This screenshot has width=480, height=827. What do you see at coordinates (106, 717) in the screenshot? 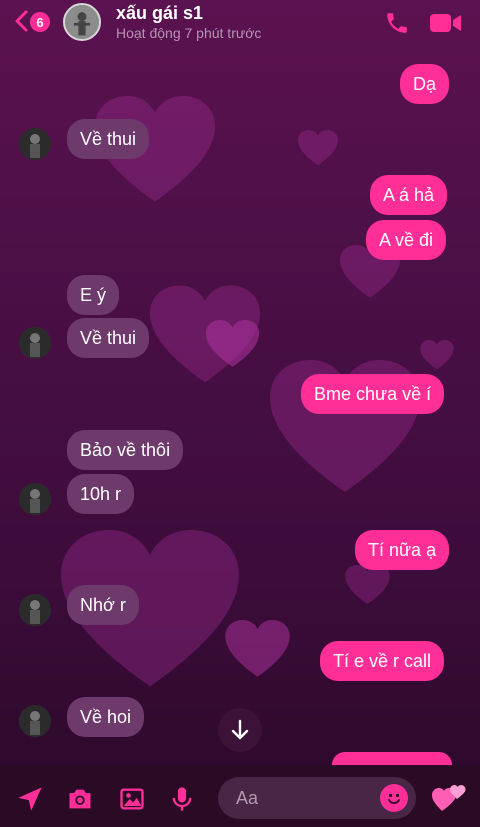
I see `incoming-message: Về hoi` at bounding box center [106, 717].